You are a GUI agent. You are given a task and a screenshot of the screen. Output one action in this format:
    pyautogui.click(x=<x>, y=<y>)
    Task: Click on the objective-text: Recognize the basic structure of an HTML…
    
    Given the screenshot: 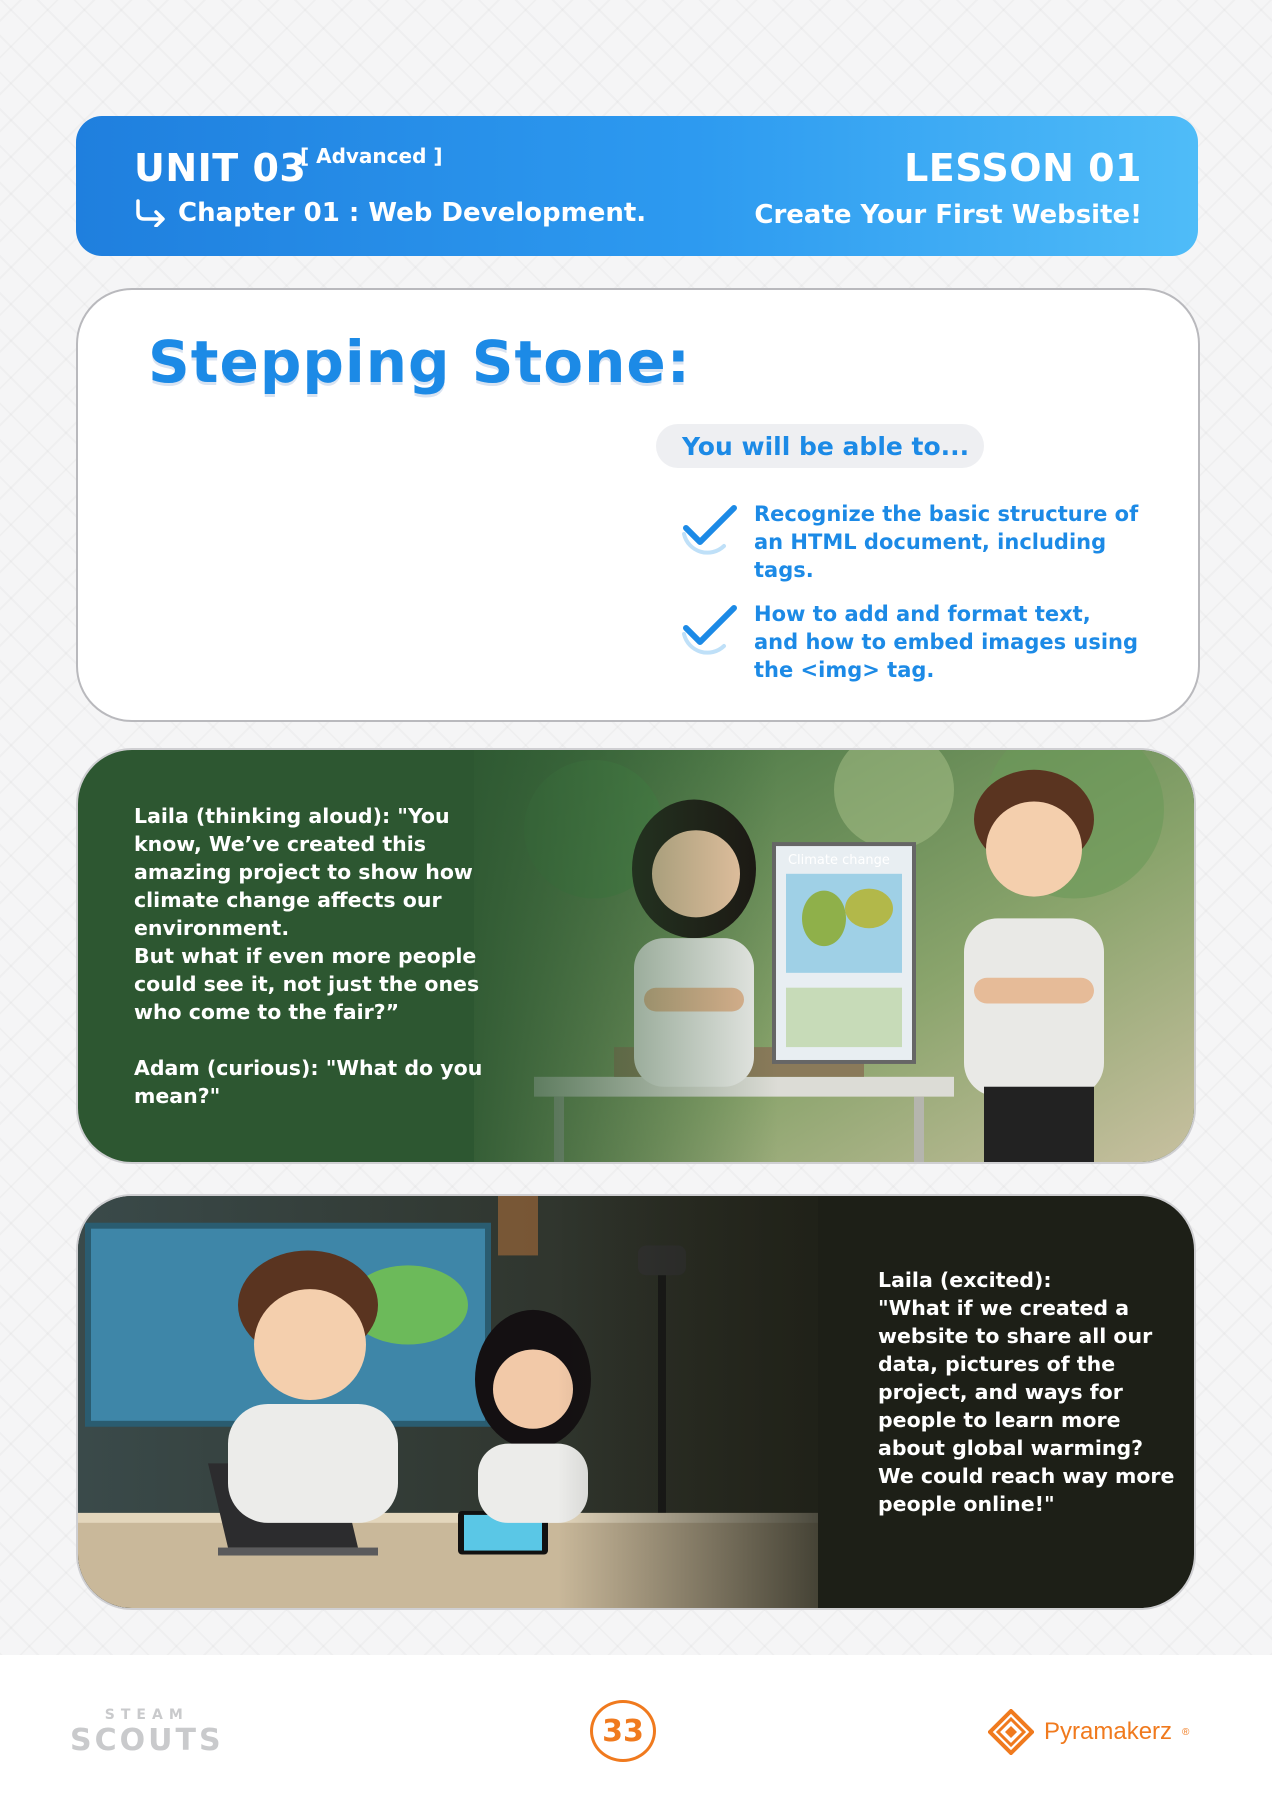 What is the action you would take?
    pyautogui.click(x=946, y=542)
    